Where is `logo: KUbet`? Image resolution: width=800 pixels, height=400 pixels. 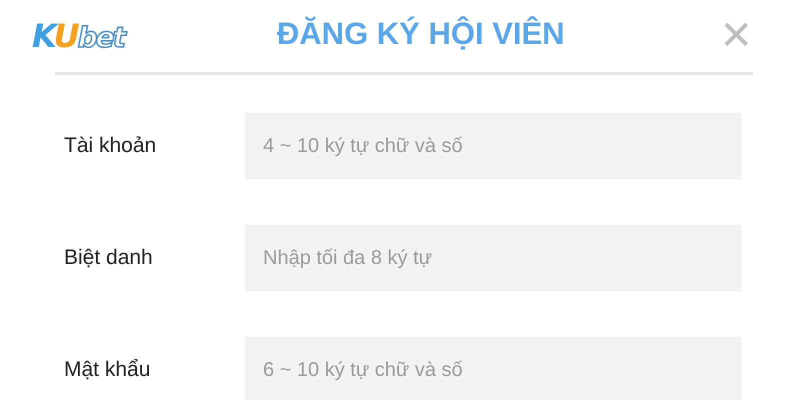
logo: KUbet is located at coordinates (80, 36).